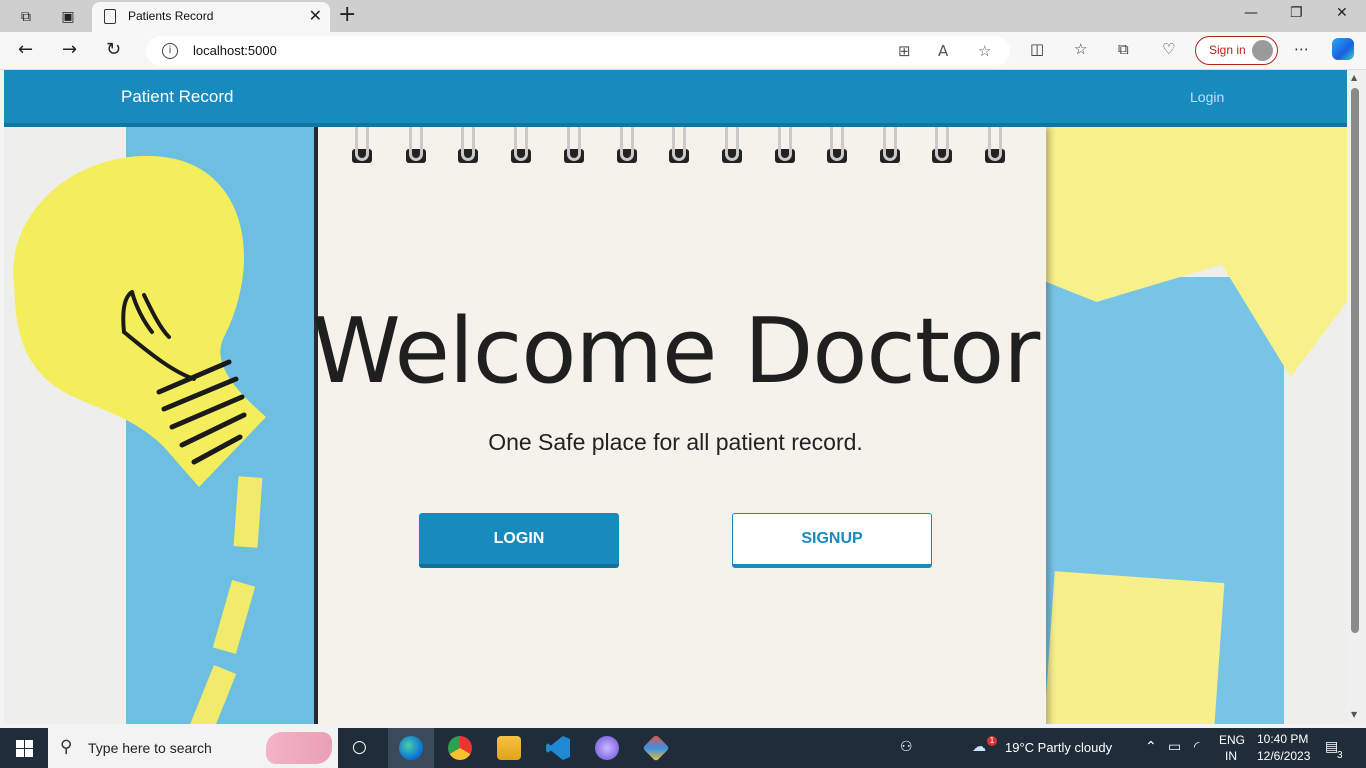  I want to click on people-icon: ⚇, so click(906, 747).